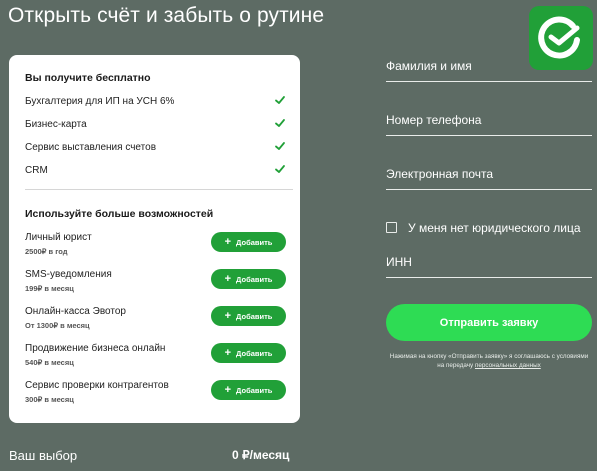 This screenshot has width=597, height=471. I want to click on email-input, so click(489, 174).